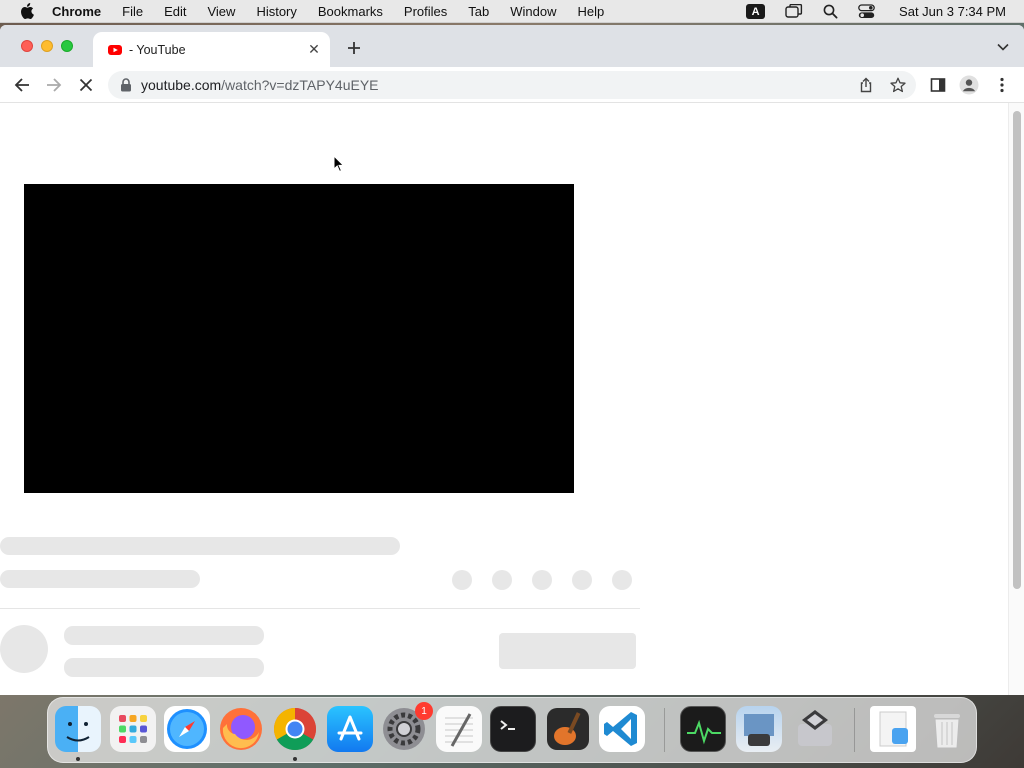 The width and height of the screenshot is (1024, 768). What do you see at coordinates (830, 11) in the screenshot?
I see `spotlight-icon` at bounding box center [830, 11].